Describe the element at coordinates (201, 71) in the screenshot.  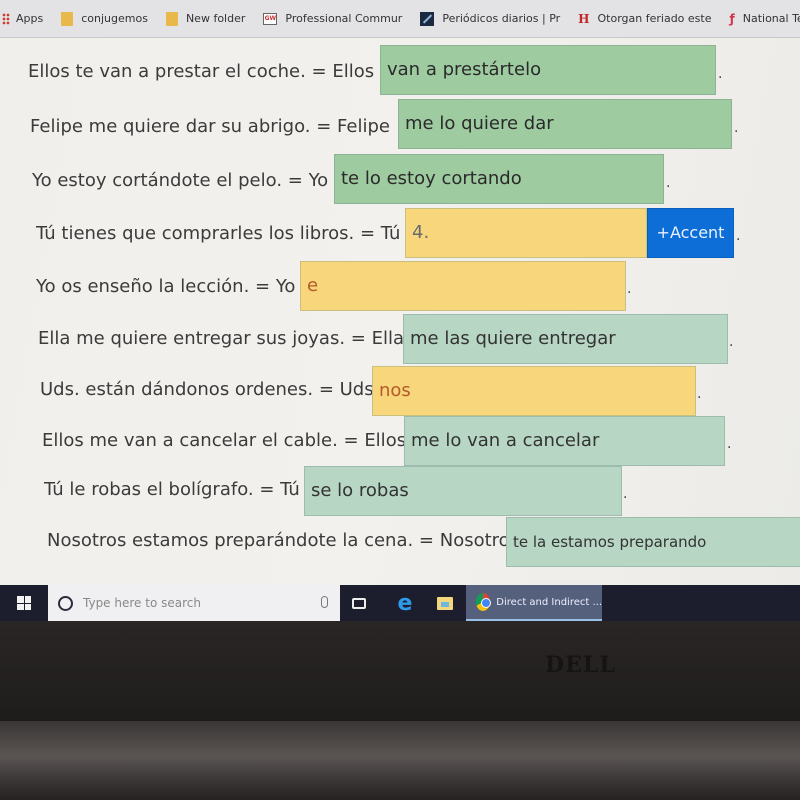
I see `prompt-1: Ellos te van a prestar el coche. = Ellos` at that location.